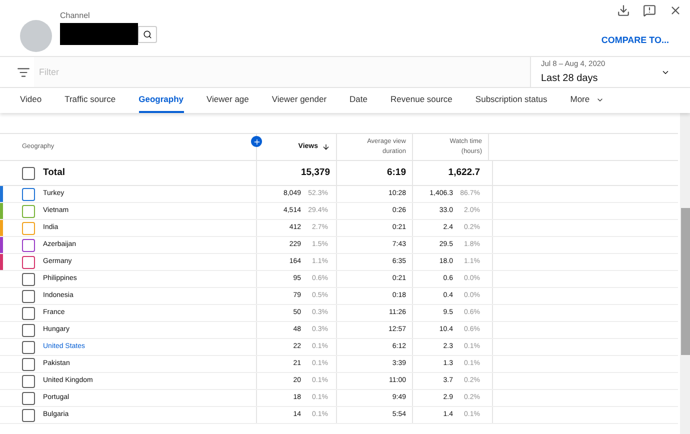 The height and width of the screenshot is (434, 690). Describe the element at coordinates (90, 100) in the screenshot. I see `tab: Traffic source` at that location.